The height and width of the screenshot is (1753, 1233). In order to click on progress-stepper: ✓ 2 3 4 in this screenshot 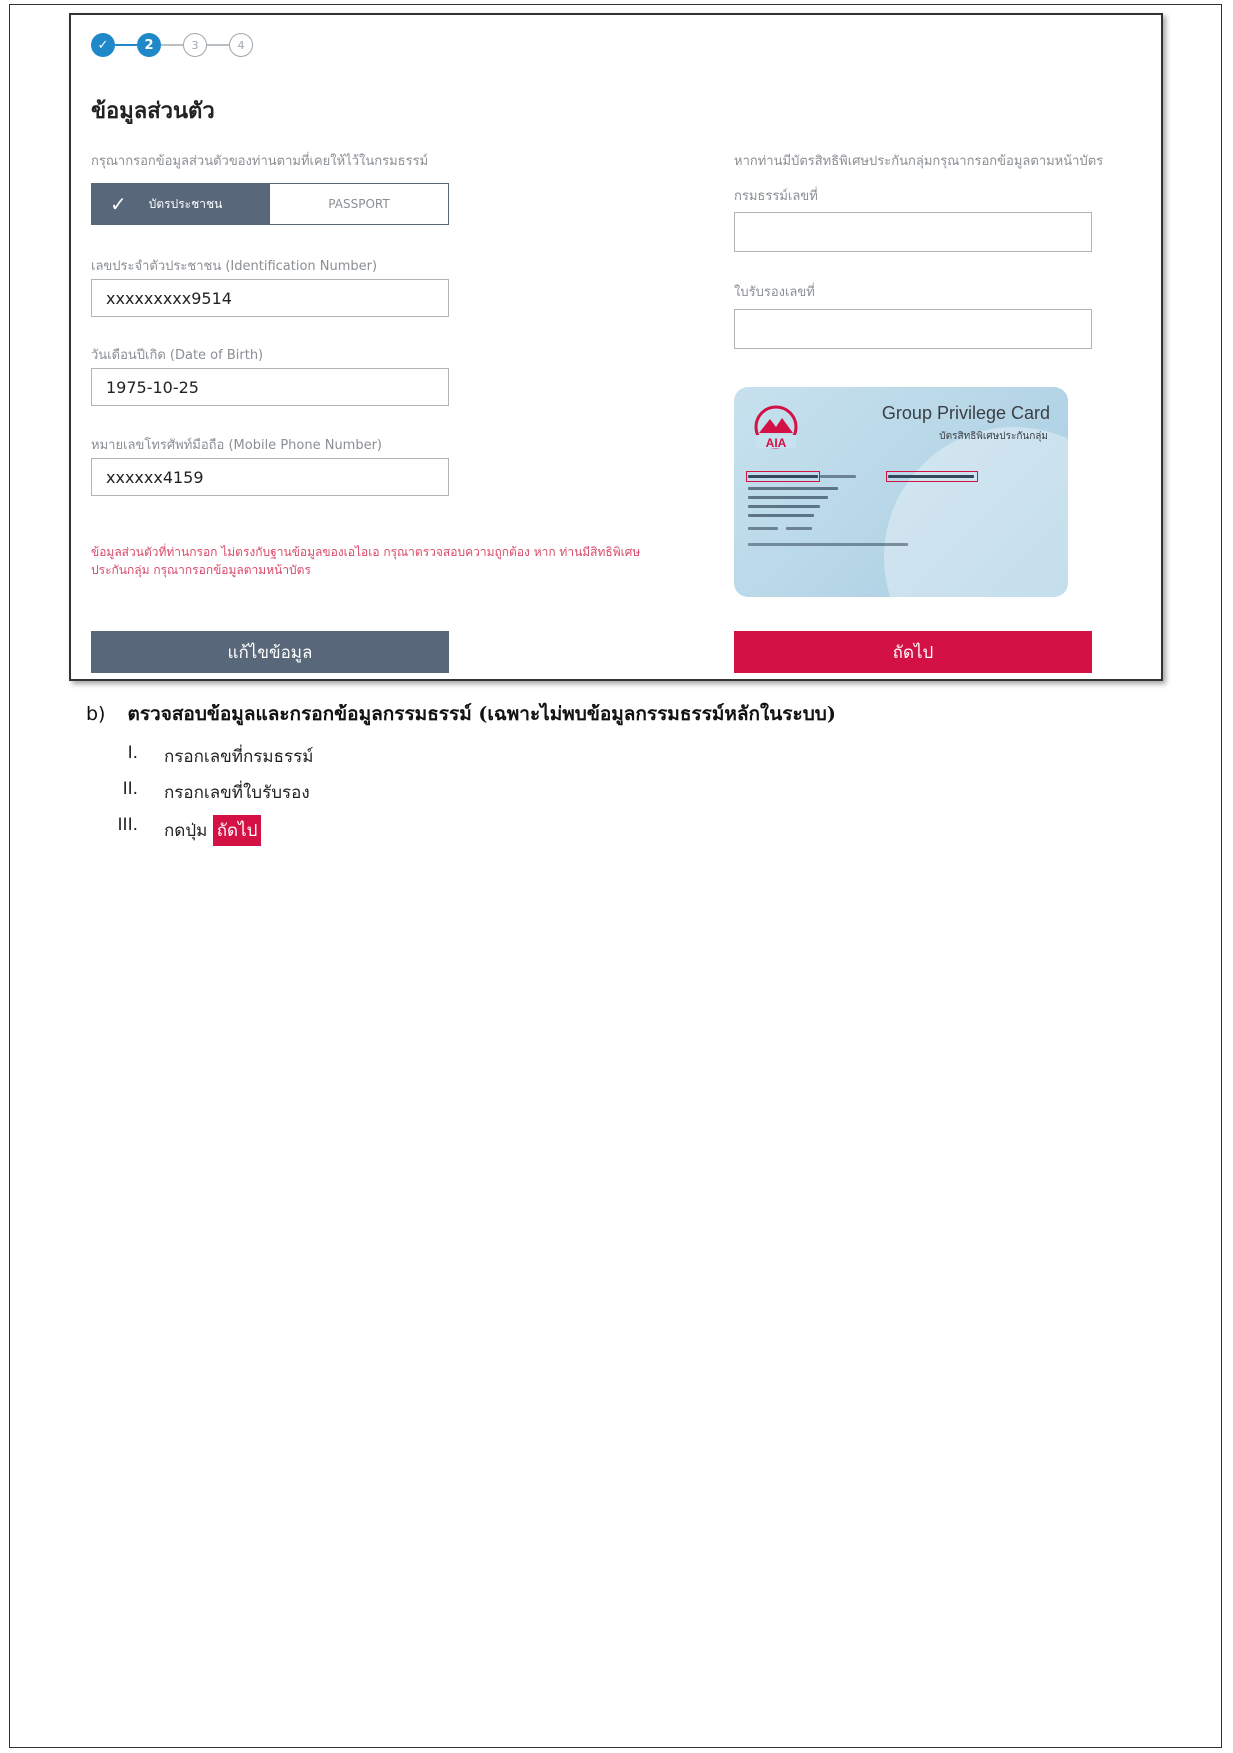, I will do `click(172, 45)`.